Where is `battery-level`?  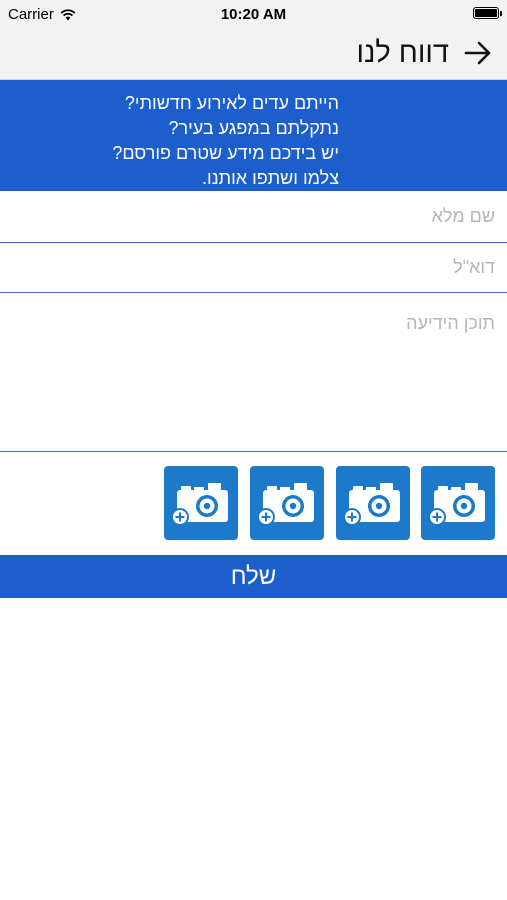 battery-level is located at coordinates (486, 13).